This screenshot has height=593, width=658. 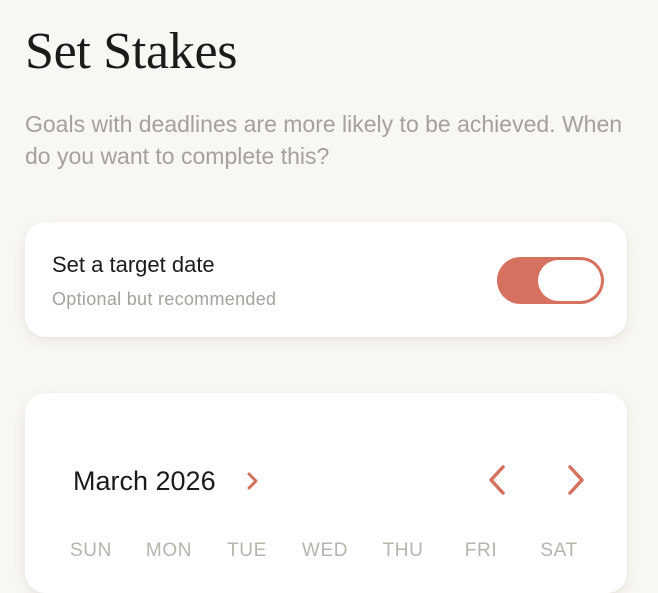 What do you see at coordinates (247, 550) in the screenshot?
I see `weekday-label-tue: TUE` at bounding box center [247, 550].